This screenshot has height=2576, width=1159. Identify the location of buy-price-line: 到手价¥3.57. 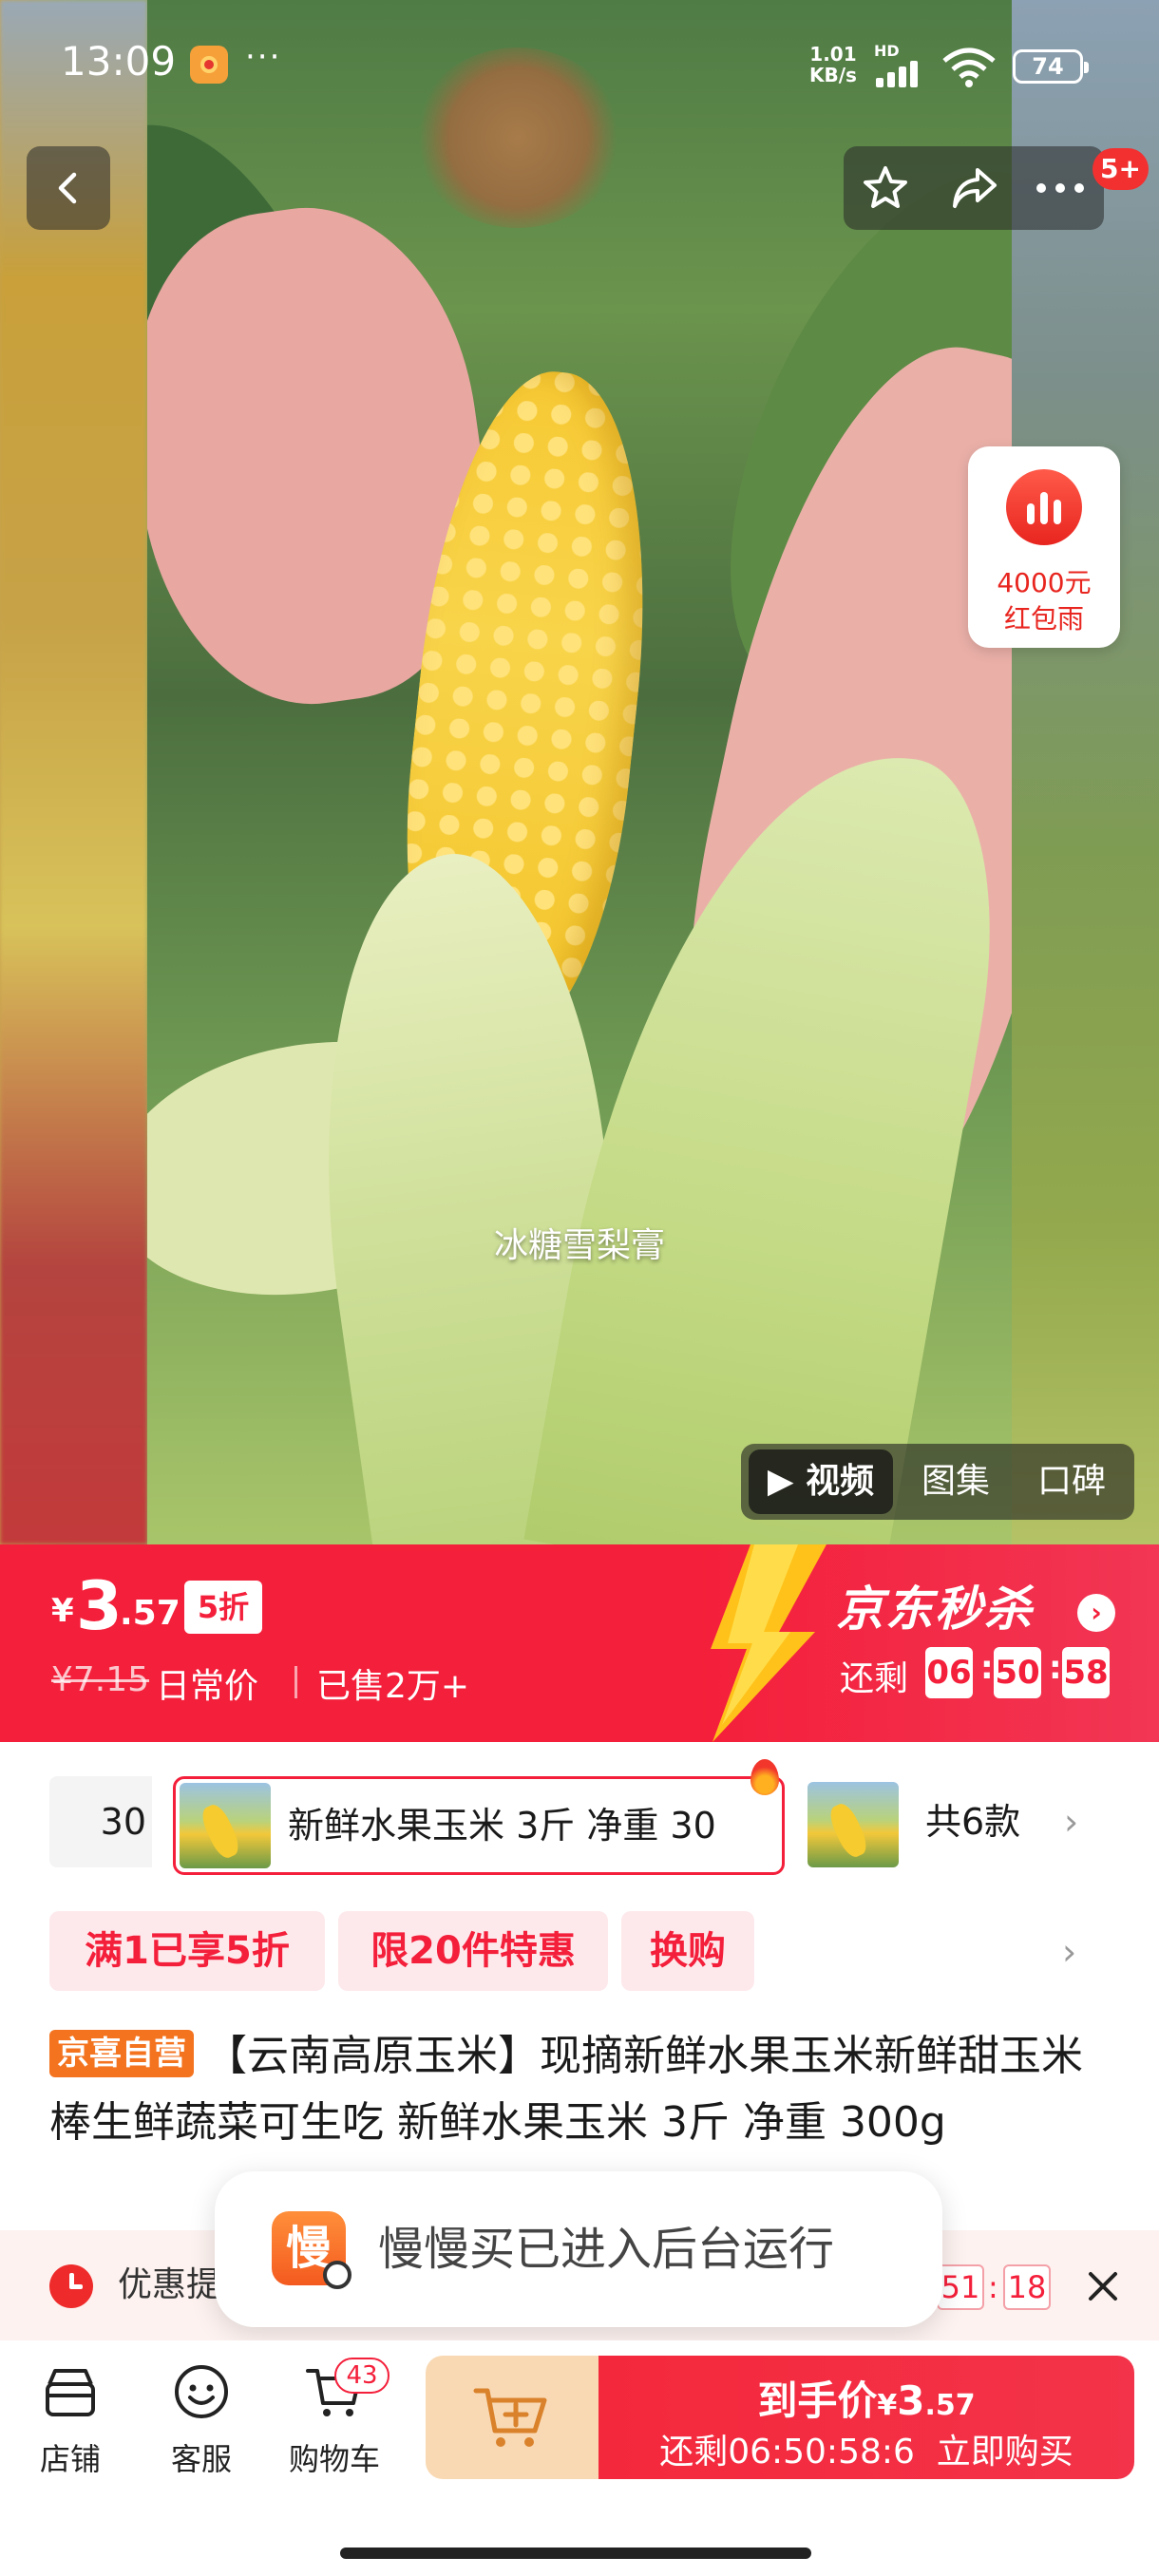
(866, 2398).